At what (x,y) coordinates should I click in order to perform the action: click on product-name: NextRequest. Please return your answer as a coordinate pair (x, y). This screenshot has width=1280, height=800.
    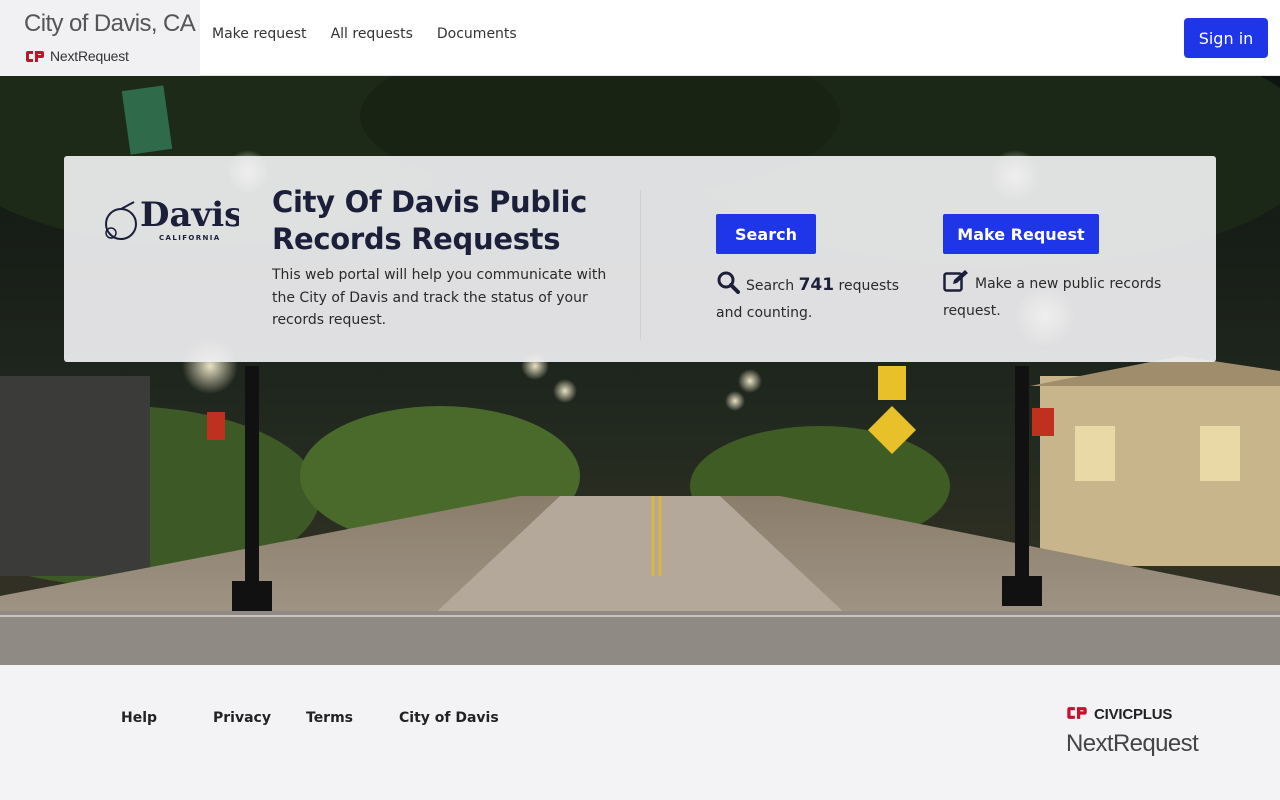
    Looking at the image, I should click on (89, 56).